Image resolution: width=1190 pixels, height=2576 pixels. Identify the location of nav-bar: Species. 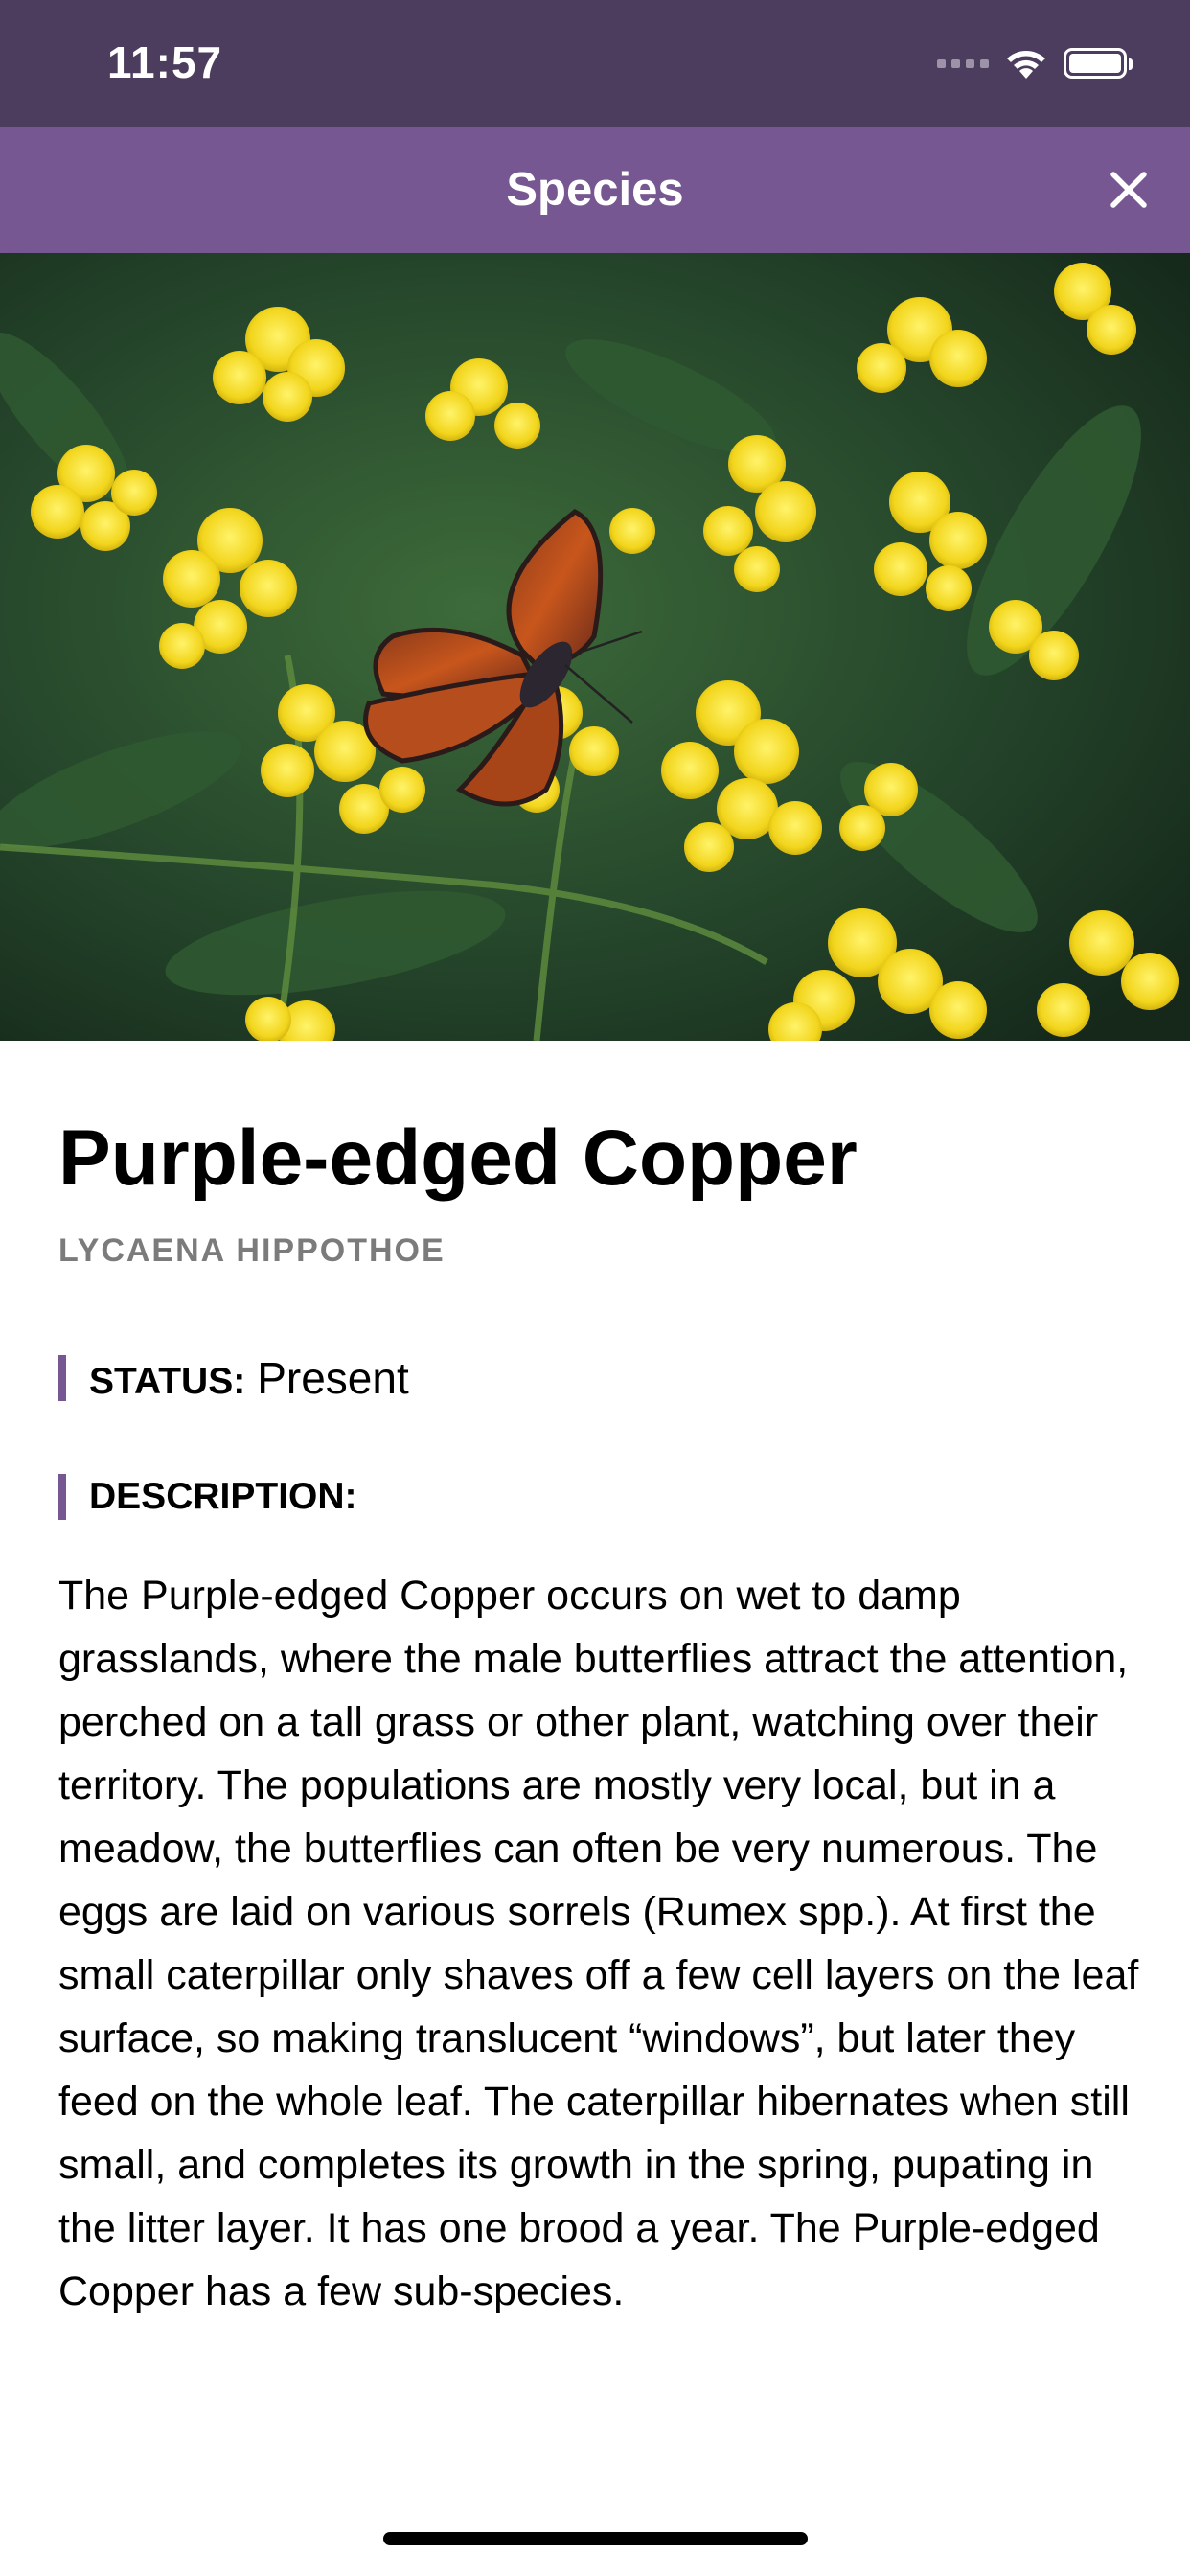
(595, 189).